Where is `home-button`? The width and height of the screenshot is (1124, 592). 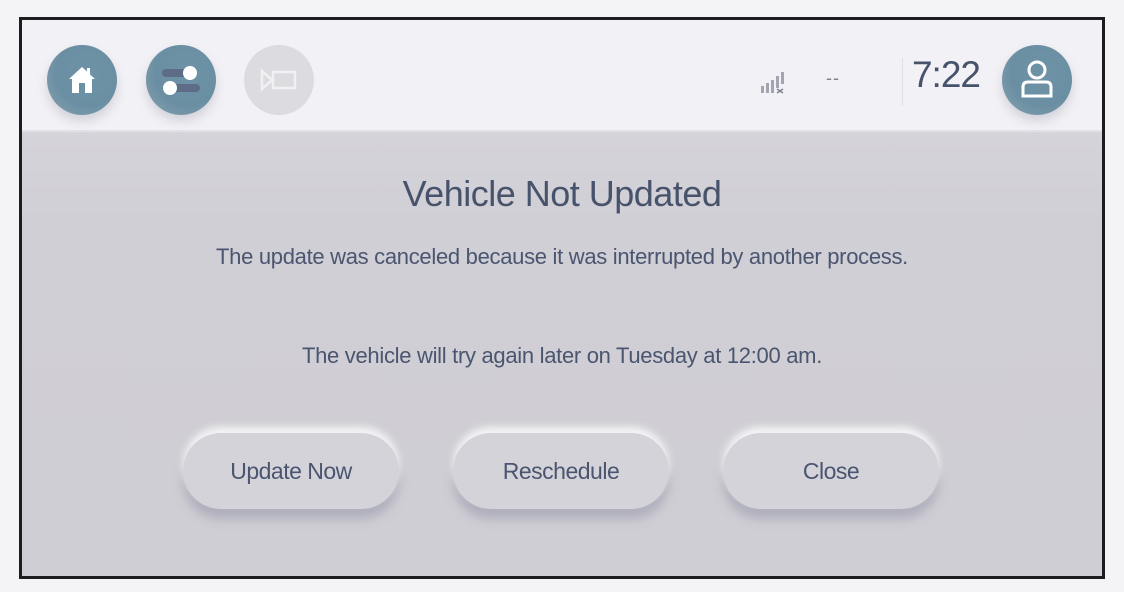
home-button is located at coordinates (82, 80).